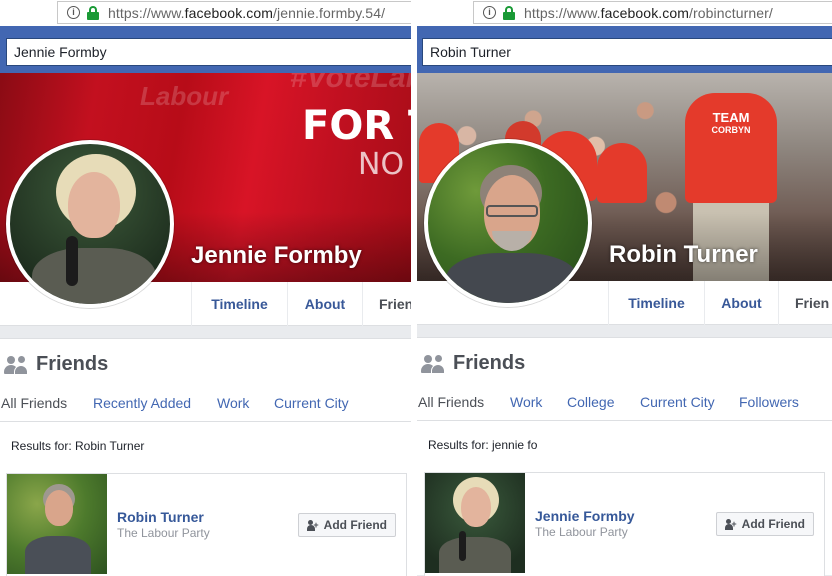  I want to click on url-text: https://www.facebook.com/robincturner/, so click(648, 12).